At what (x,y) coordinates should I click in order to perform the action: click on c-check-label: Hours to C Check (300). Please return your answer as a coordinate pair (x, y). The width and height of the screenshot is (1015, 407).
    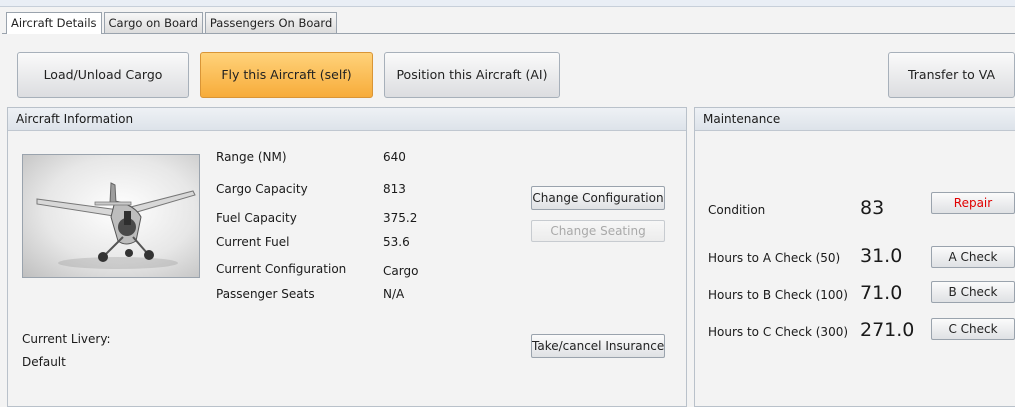
    Looking at the image, I should click on (778, 332).